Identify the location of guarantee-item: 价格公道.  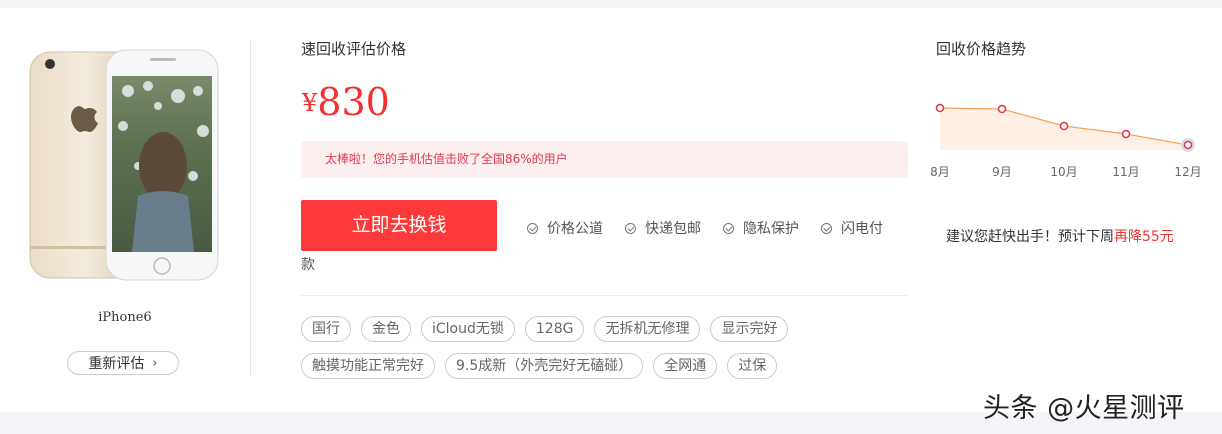
(565, 228).